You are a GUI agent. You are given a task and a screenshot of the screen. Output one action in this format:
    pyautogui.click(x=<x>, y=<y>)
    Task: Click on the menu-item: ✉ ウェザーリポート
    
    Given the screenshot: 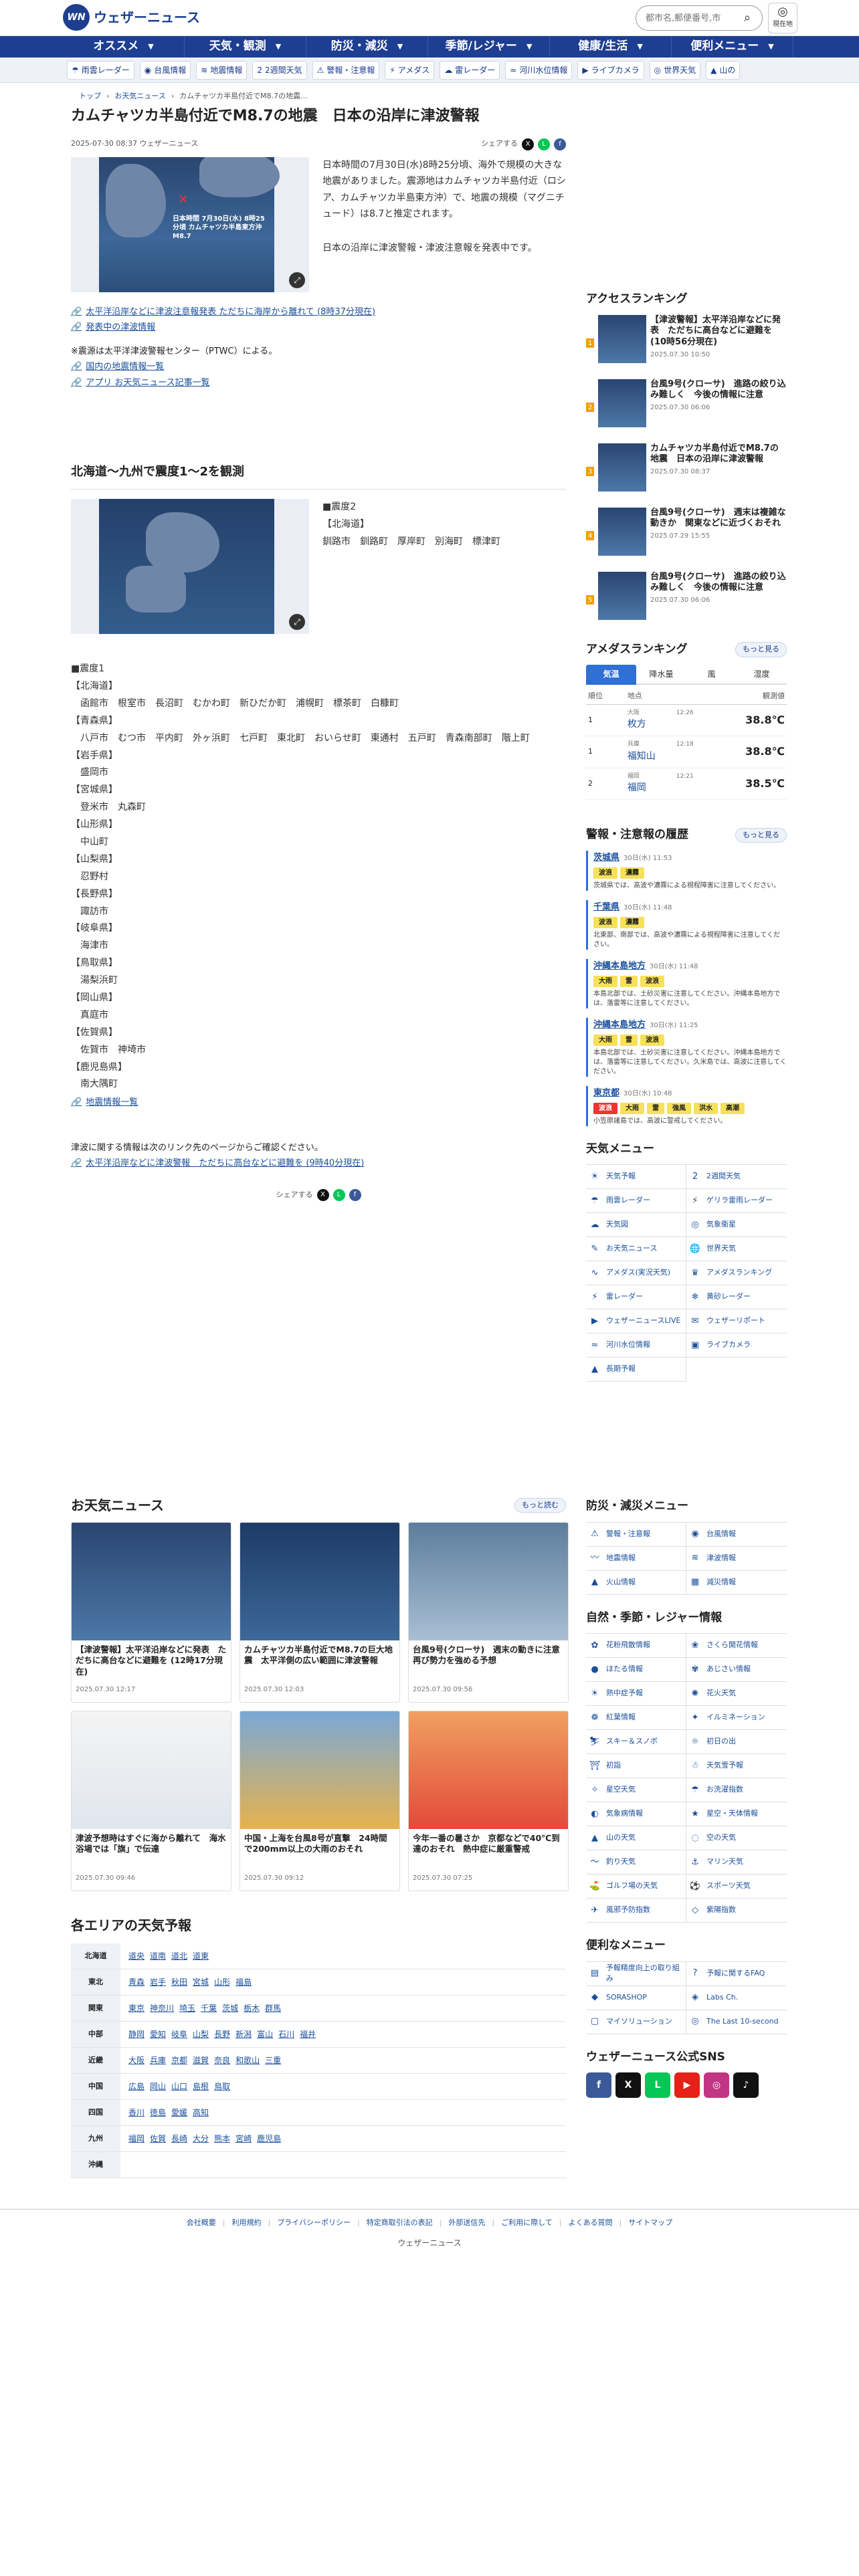 What is the action you would take?
    pyautogui.click(x=737, y=1321)
    